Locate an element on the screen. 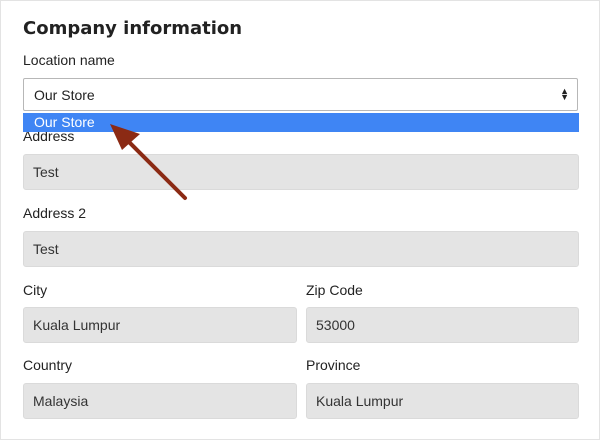 The image size is (600, 440). city-input: Kuala Lumpur is located at coordinates (160, 325).